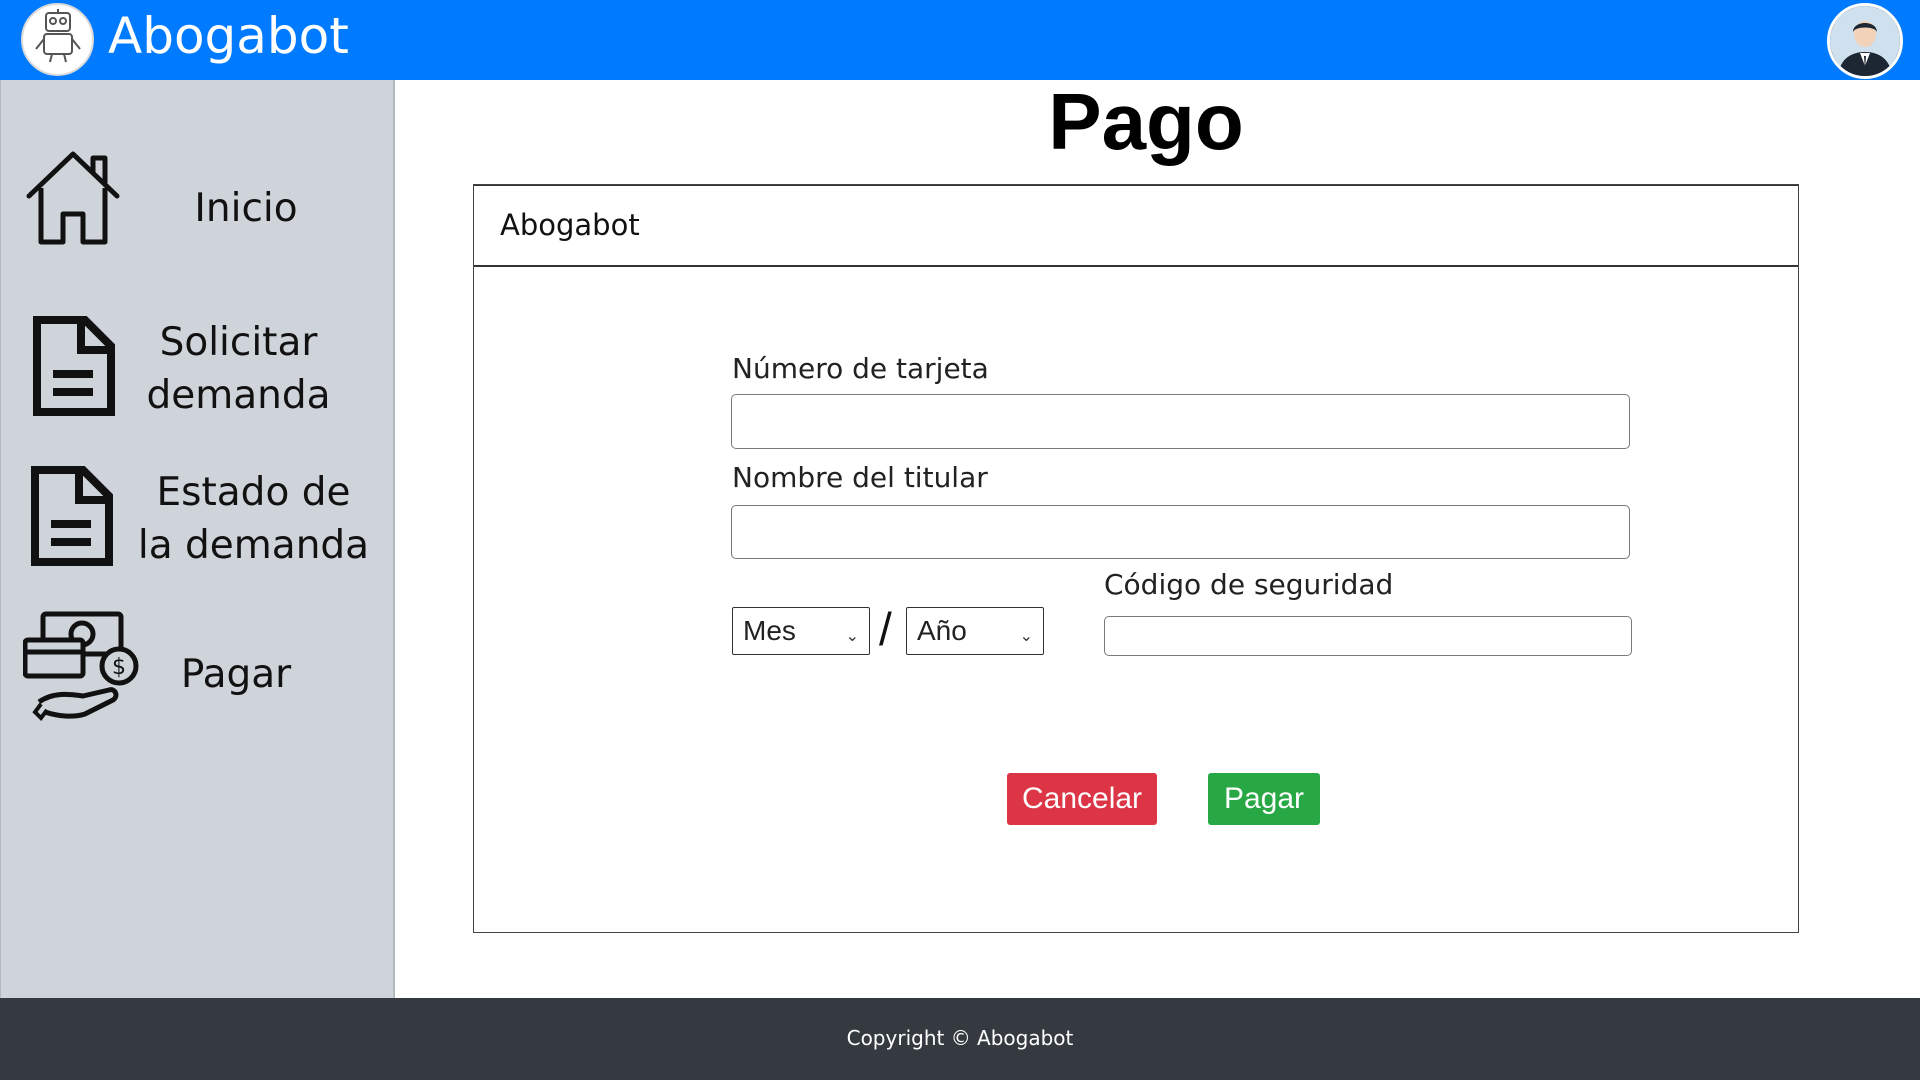  What do you see at coordinates (769, 630) in the screenshot?
I see `month-select-value: Mes` at bounding box center [769, 630].